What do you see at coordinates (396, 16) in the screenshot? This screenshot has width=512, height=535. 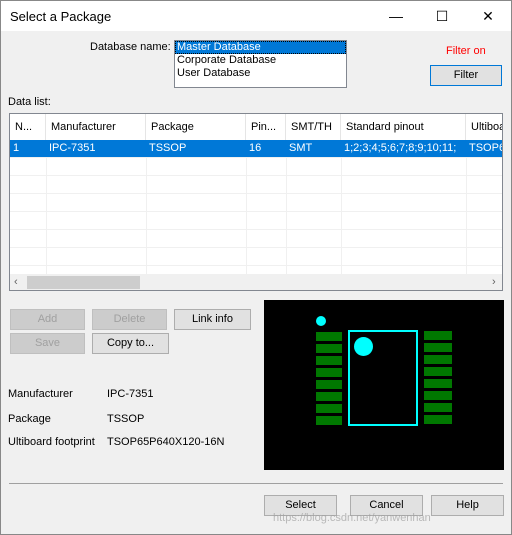 I see `minimize-button: —` at bounding box center [396, 16].